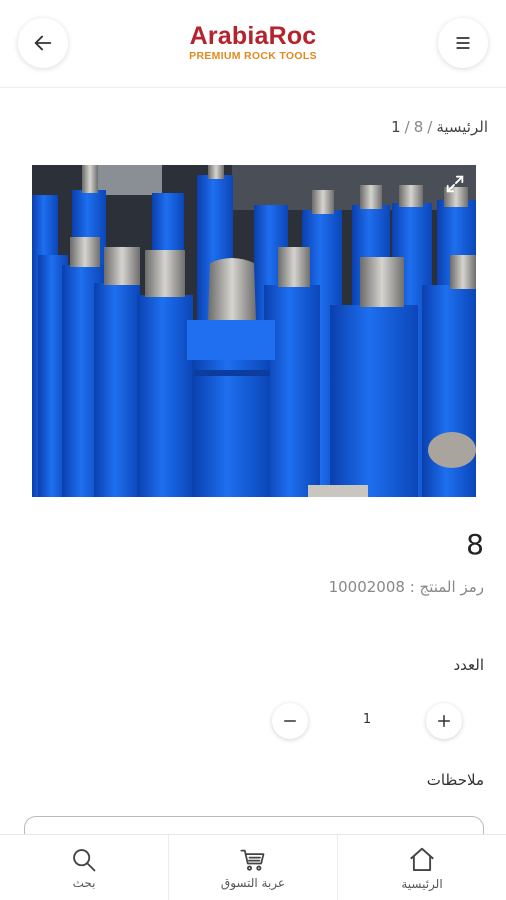 The image size is (506, 900). I want to click on back-button, so click(43, 43).